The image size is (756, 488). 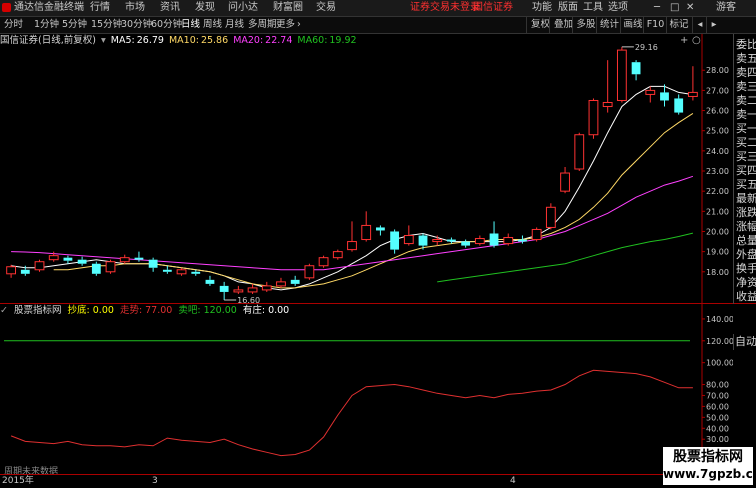 What do you see at coordinates (717, 131) in the screenshot?
I see `price-tick-label: 25.00` at bounding box center [717, 131].